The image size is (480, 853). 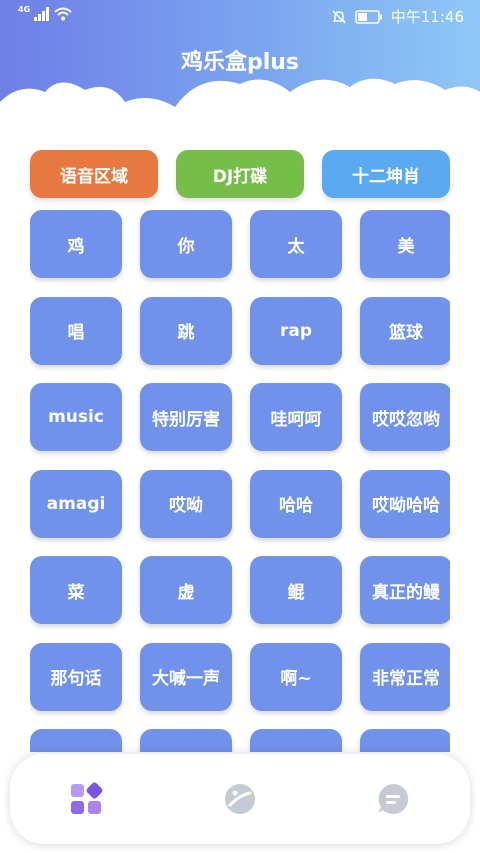 I want to click on sound-button: 篮球, so click(x=405, y=330).